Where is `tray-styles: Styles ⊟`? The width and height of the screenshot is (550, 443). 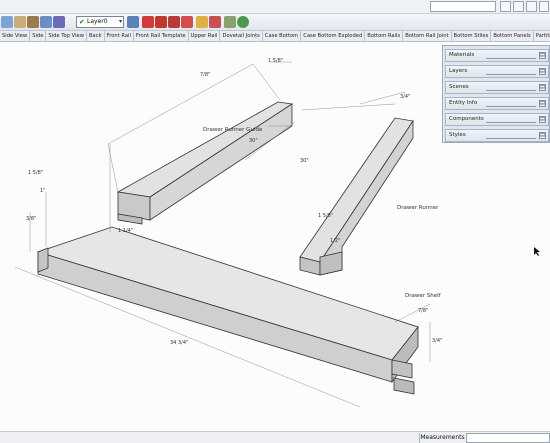 tray-styles: Styles ⊟ is located at coordinates (497, 135).